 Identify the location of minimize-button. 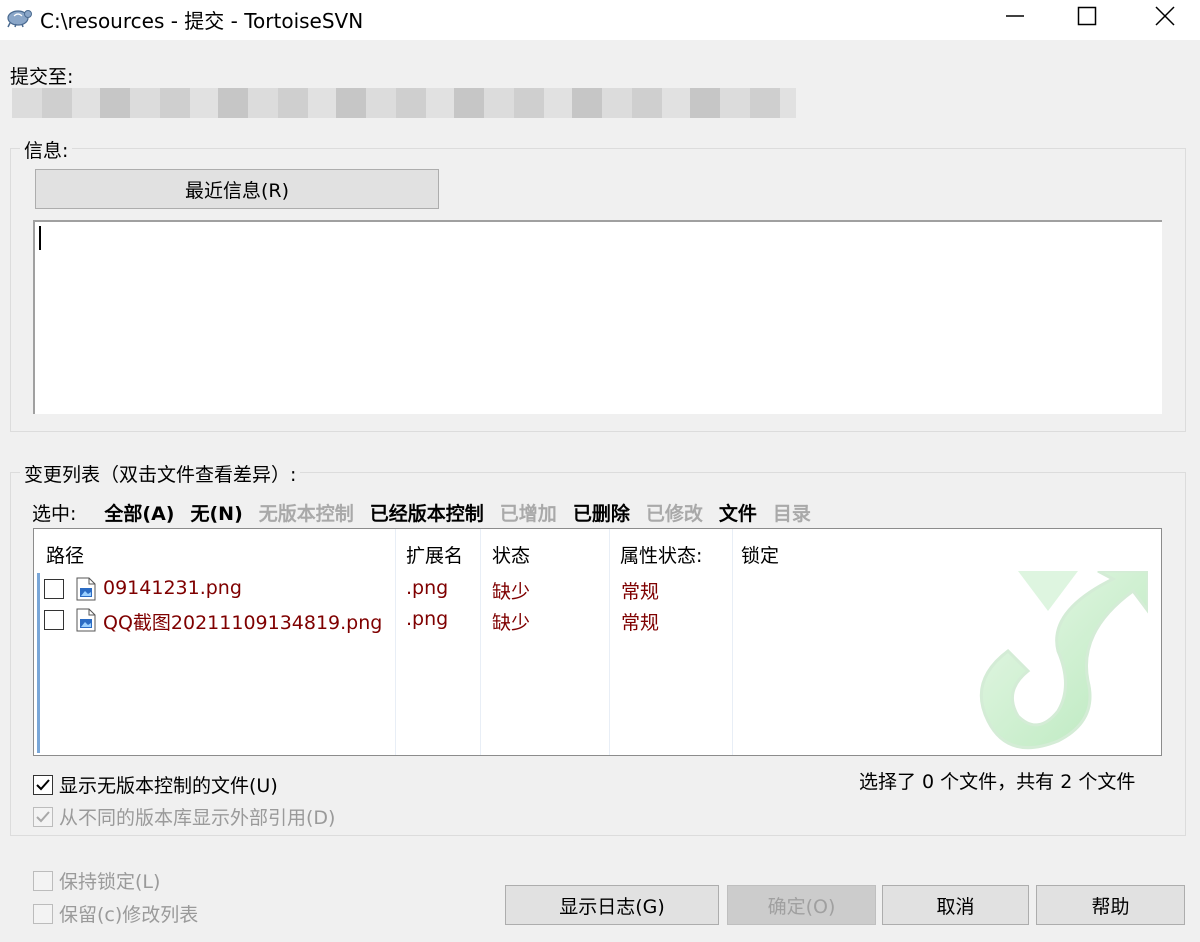
(1015, 16).